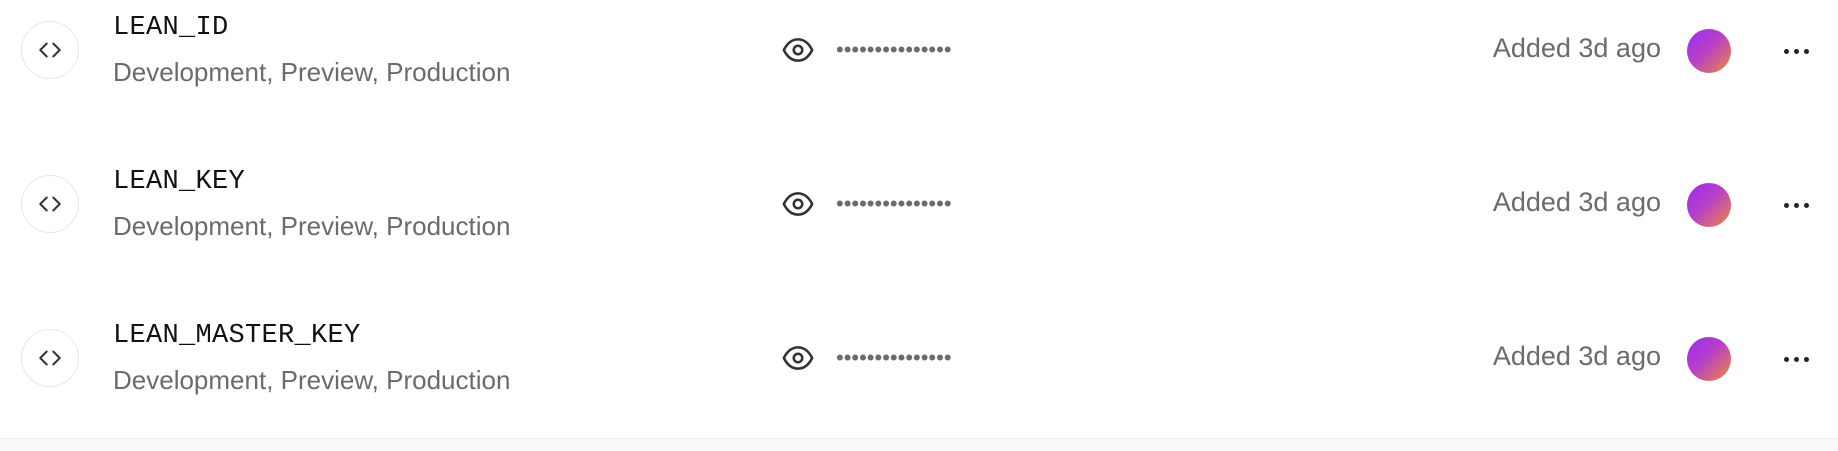 The height and width of the screenshot is (451, 1838). What do you see at coordinates (237, 336) in the screenshot?
I see `variable-name: LEAN_MASTER_KEY` at bounding box center [237, 336].